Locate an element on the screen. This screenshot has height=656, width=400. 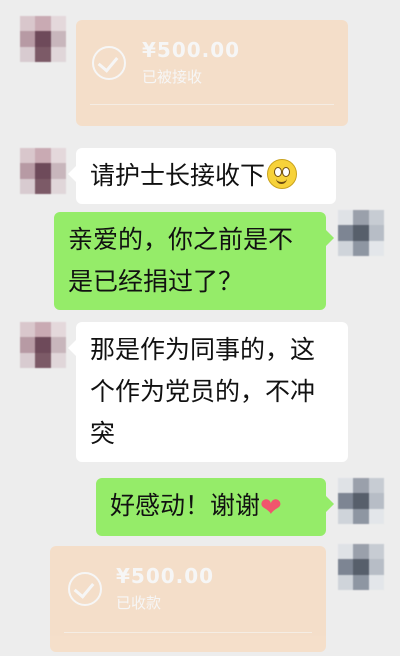
message-text-line: 那是作为同事的，这 is located at coordinates (203, 349).